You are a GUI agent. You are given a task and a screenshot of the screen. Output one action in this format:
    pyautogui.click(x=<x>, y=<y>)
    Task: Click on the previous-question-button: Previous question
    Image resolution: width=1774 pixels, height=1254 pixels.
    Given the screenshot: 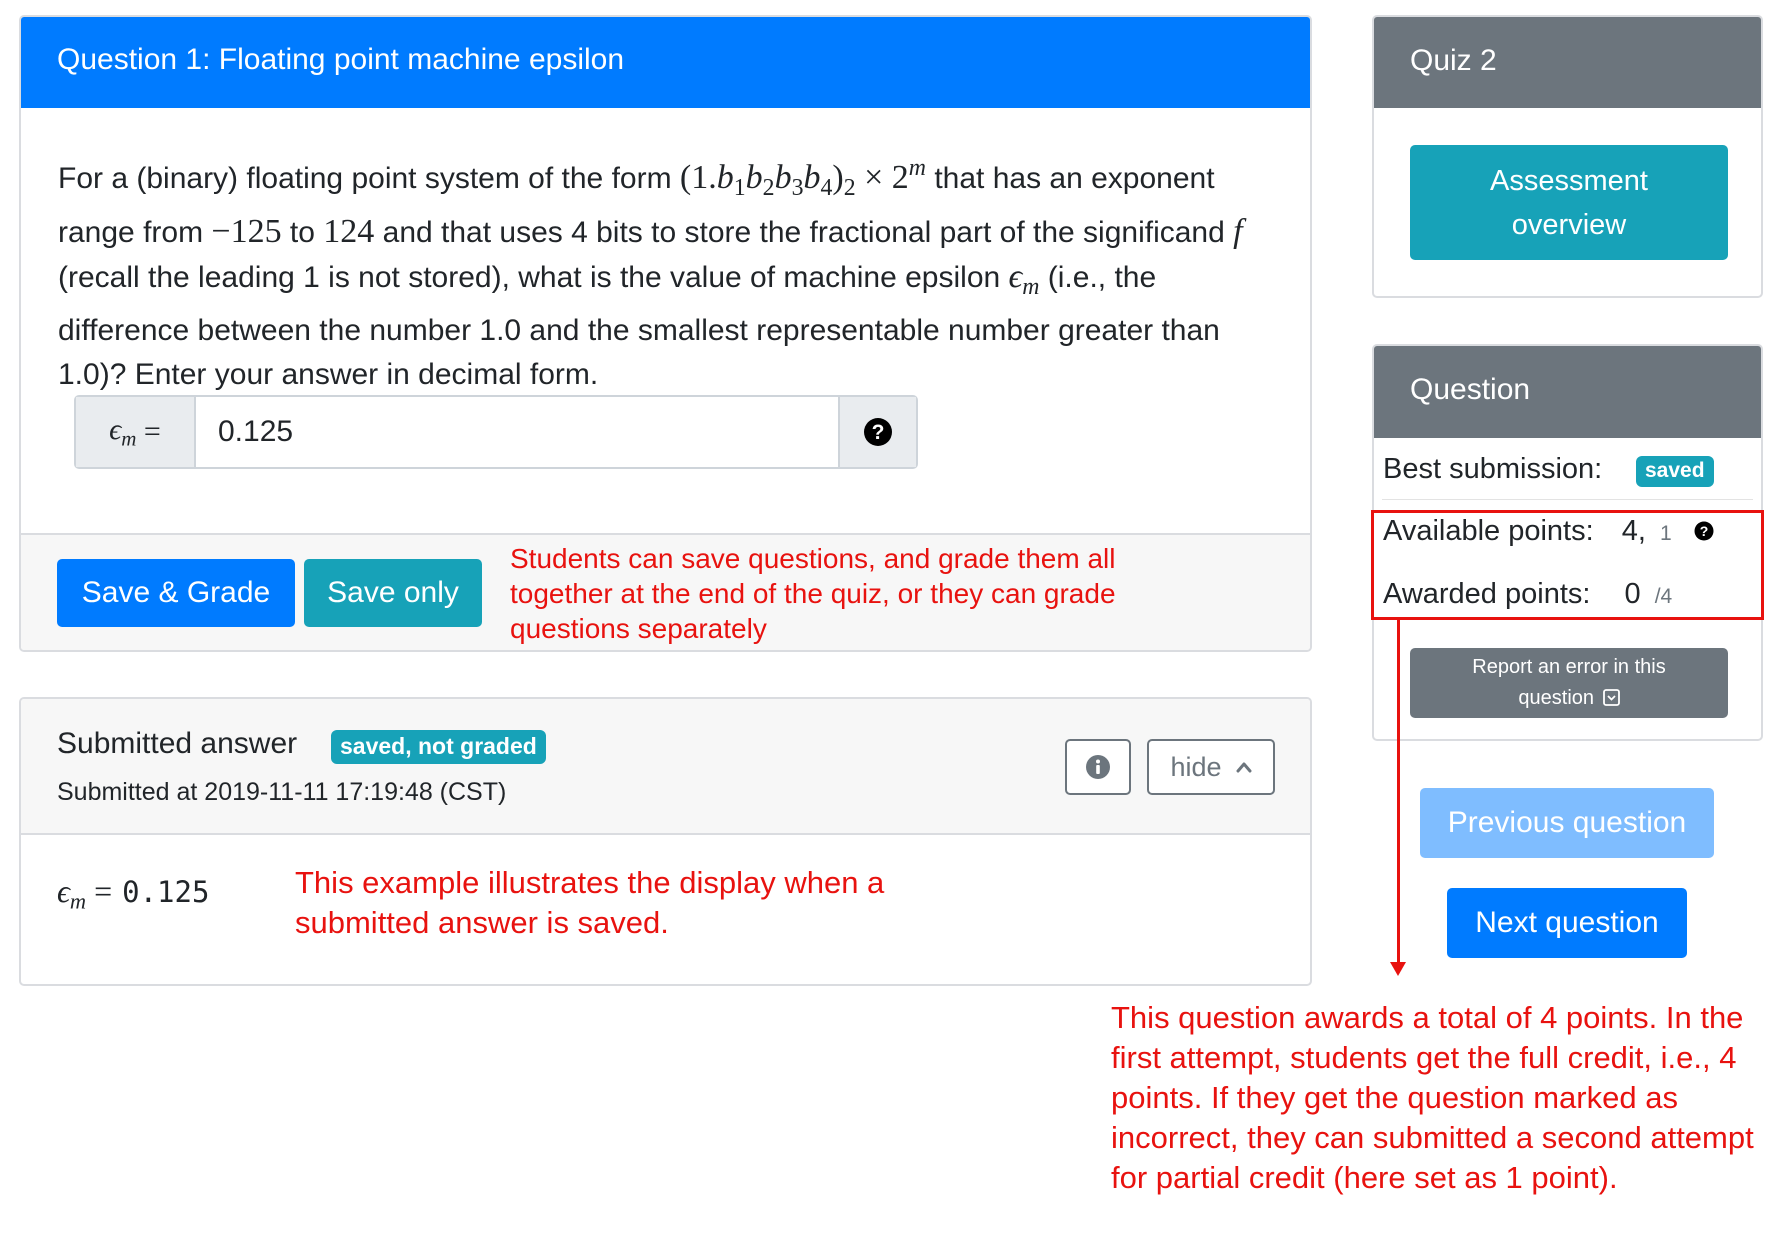 What is the action you would take?
    pyautogui.click(x=1567, y=823)
    